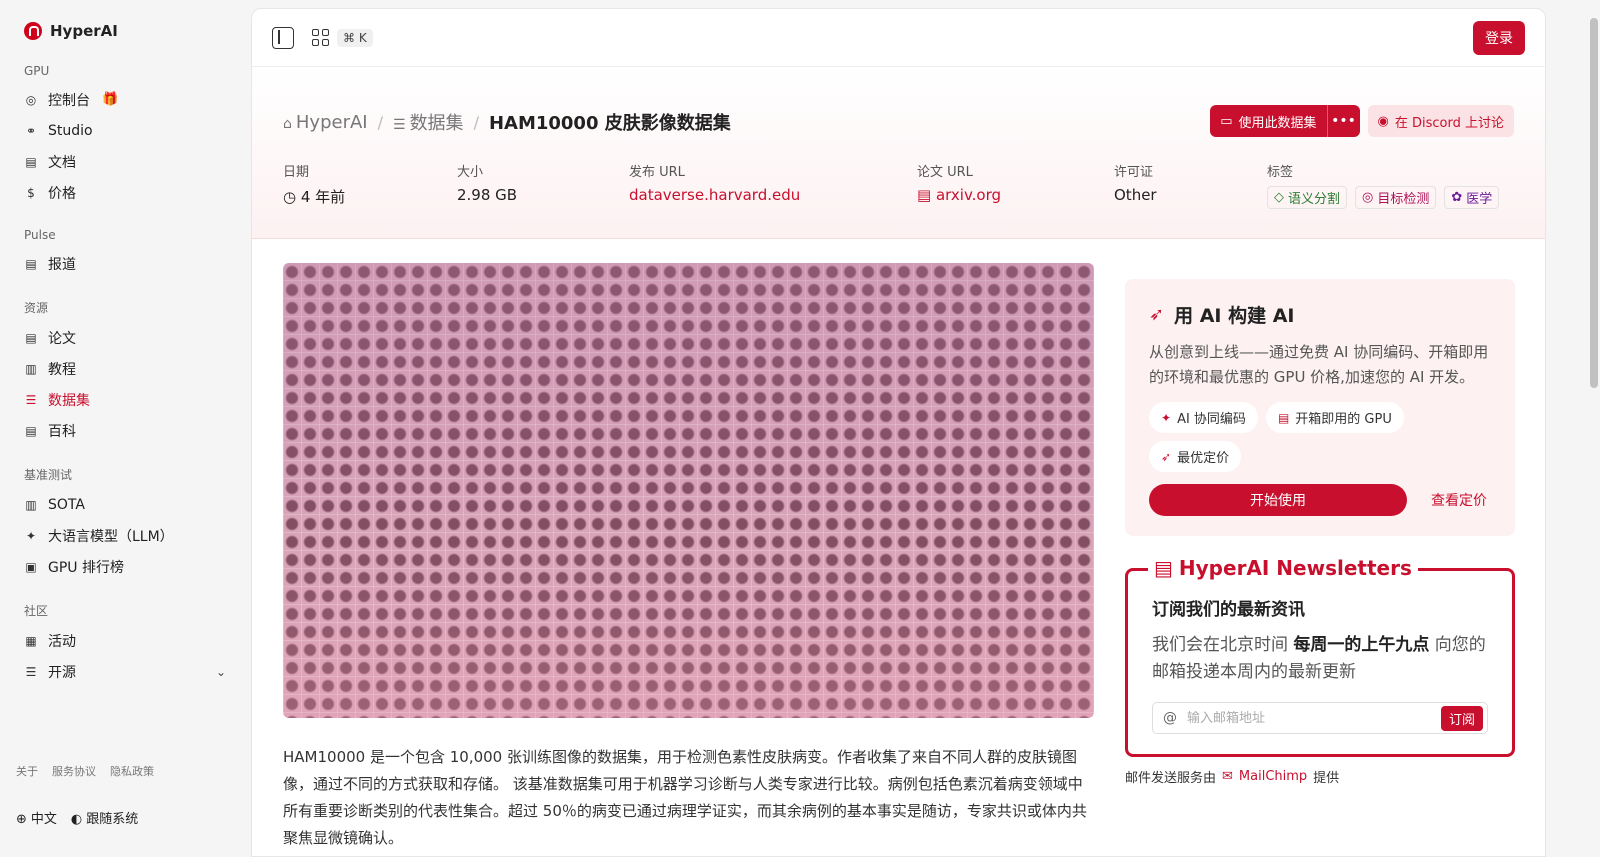 The height and width of the screenshot is (857, 1600). Describe the element at coordinates (220, 671) in the screenshot. I see `chevron-down-icon: ⌄` at that location.